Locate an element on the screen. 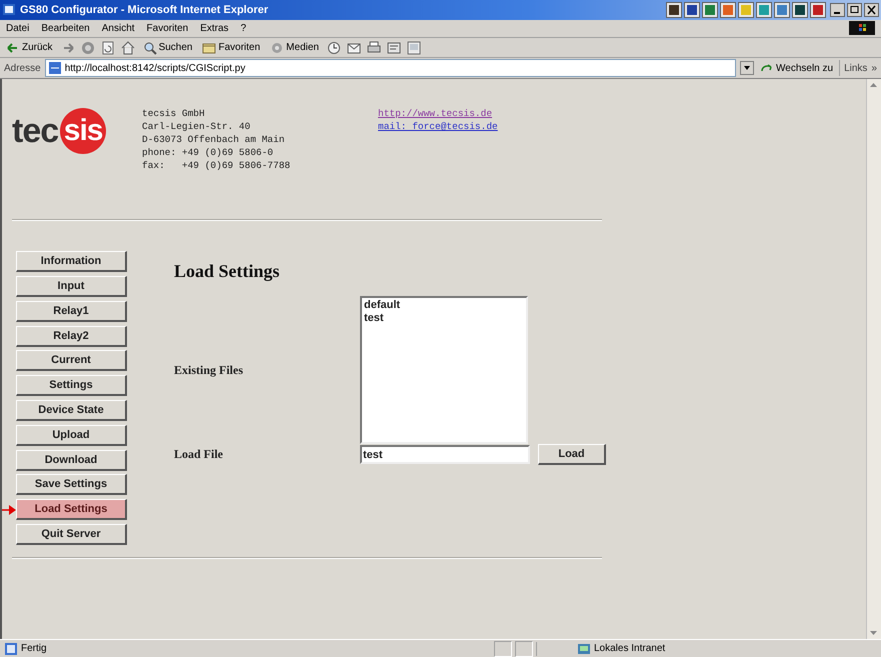  company-logo: tec sis is located at coordinates (77, 131).